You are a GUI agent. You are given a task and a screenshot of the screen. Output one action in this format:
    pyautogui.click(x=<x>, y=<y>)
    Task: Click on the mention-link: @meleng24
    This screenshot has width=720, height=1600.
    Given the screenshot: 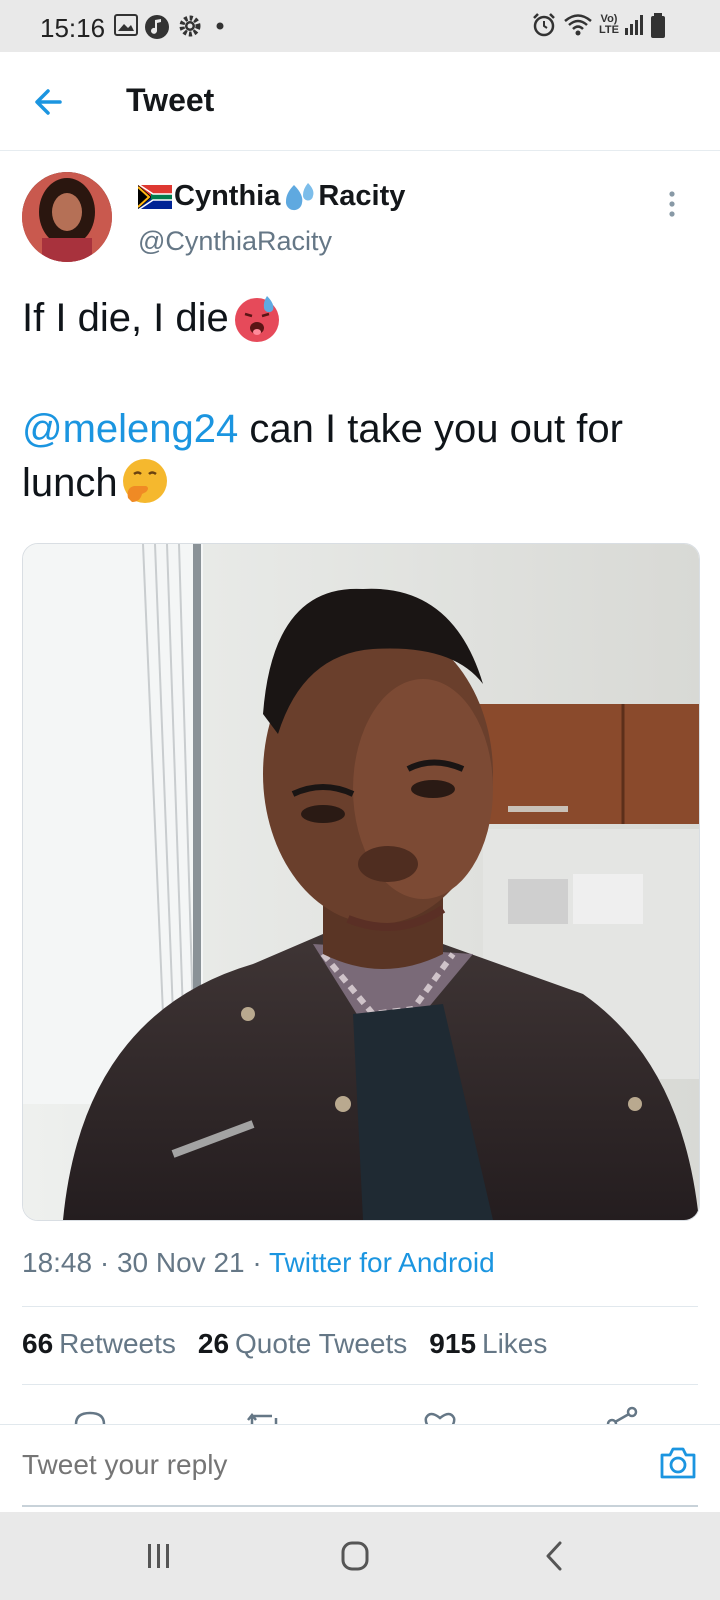 What is the action you would take?
    pyautogui.click(x=130, y=429)
    